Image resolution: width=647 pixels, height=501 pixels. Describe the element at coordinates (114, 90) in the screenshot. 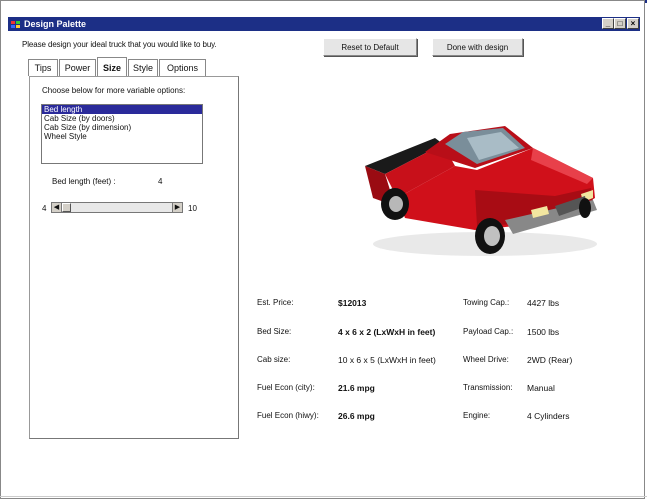

I see `panel-instruction: Choose below for more variable options:` at that location.